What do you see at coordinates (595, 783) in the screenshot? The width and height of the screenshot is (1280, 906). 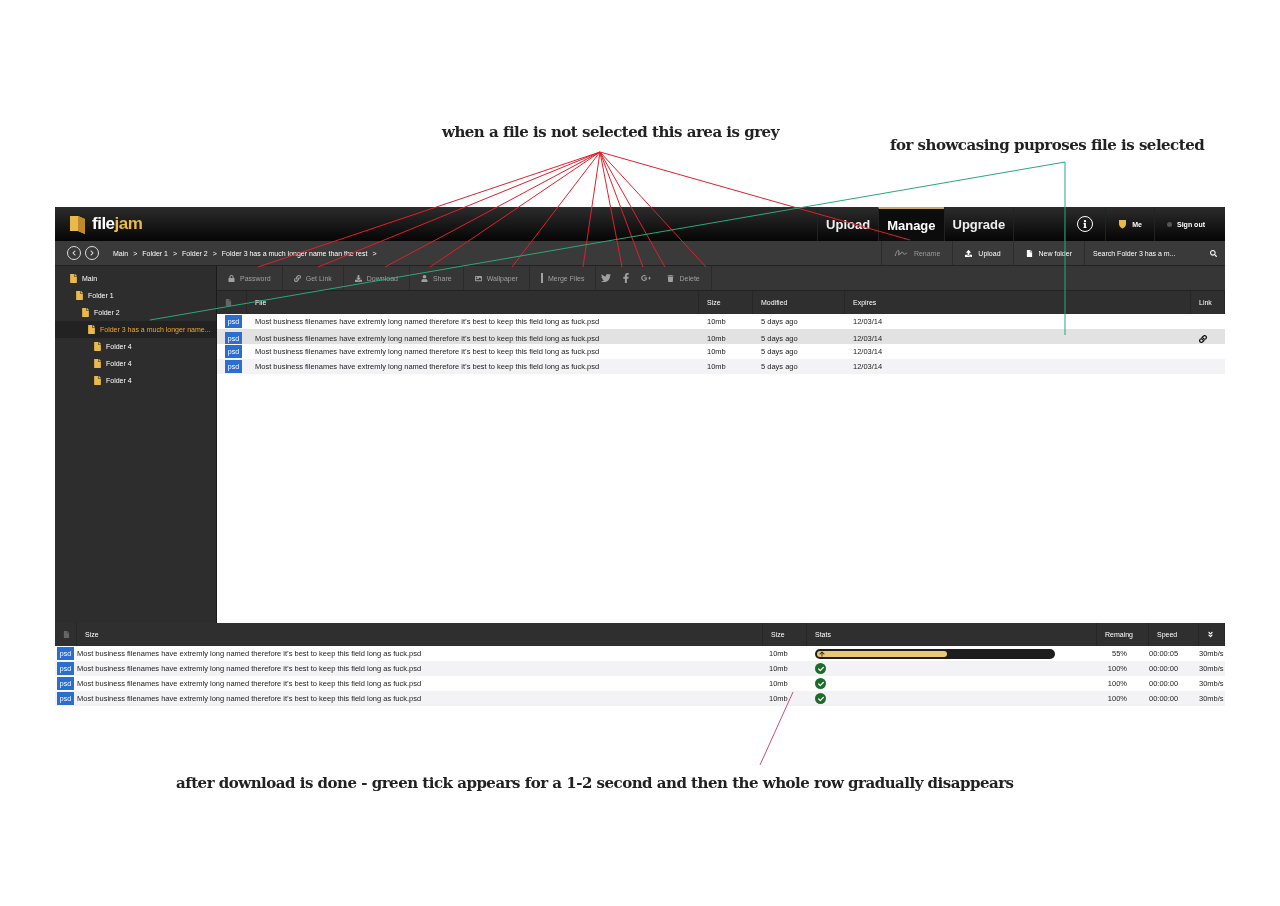 I see `annotation: after download is done - green tick appears for a 1-2 second and then the whole row gradually disappears` at bounding box center [595, 783].